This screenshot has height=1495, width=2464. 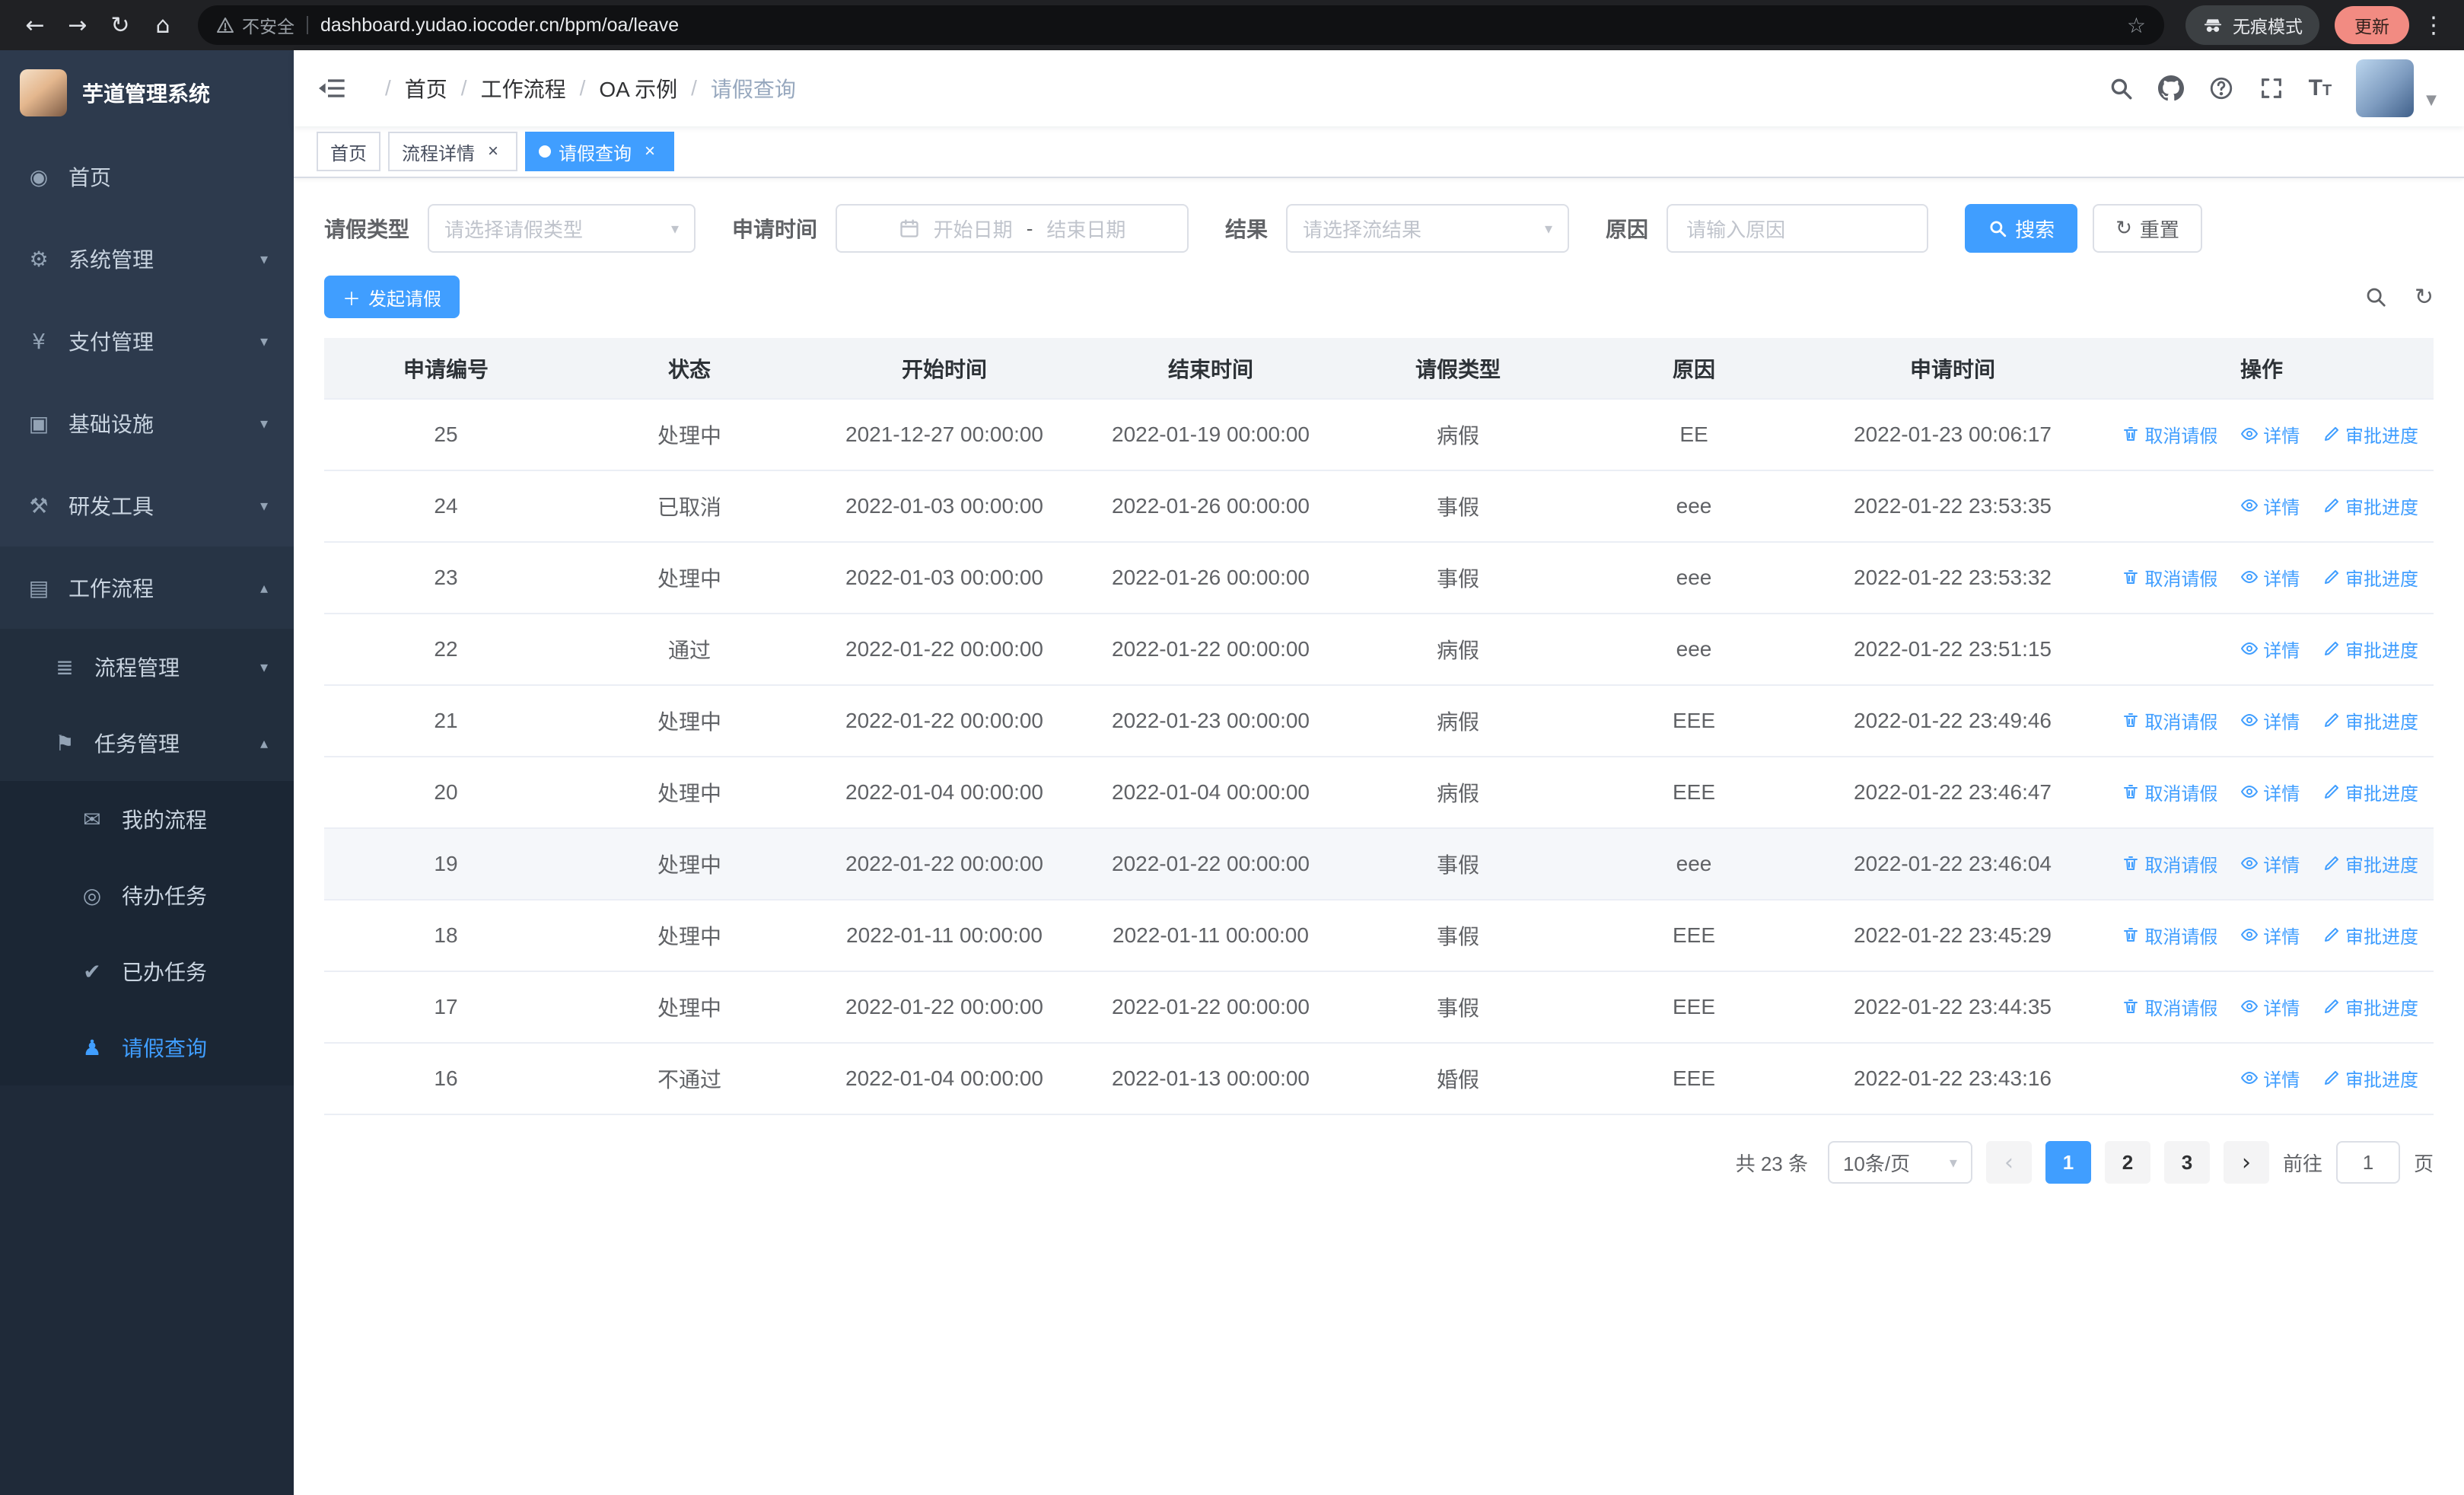 I want to click on incognito-label: 无痕模式, so click(x=2268, y=27).